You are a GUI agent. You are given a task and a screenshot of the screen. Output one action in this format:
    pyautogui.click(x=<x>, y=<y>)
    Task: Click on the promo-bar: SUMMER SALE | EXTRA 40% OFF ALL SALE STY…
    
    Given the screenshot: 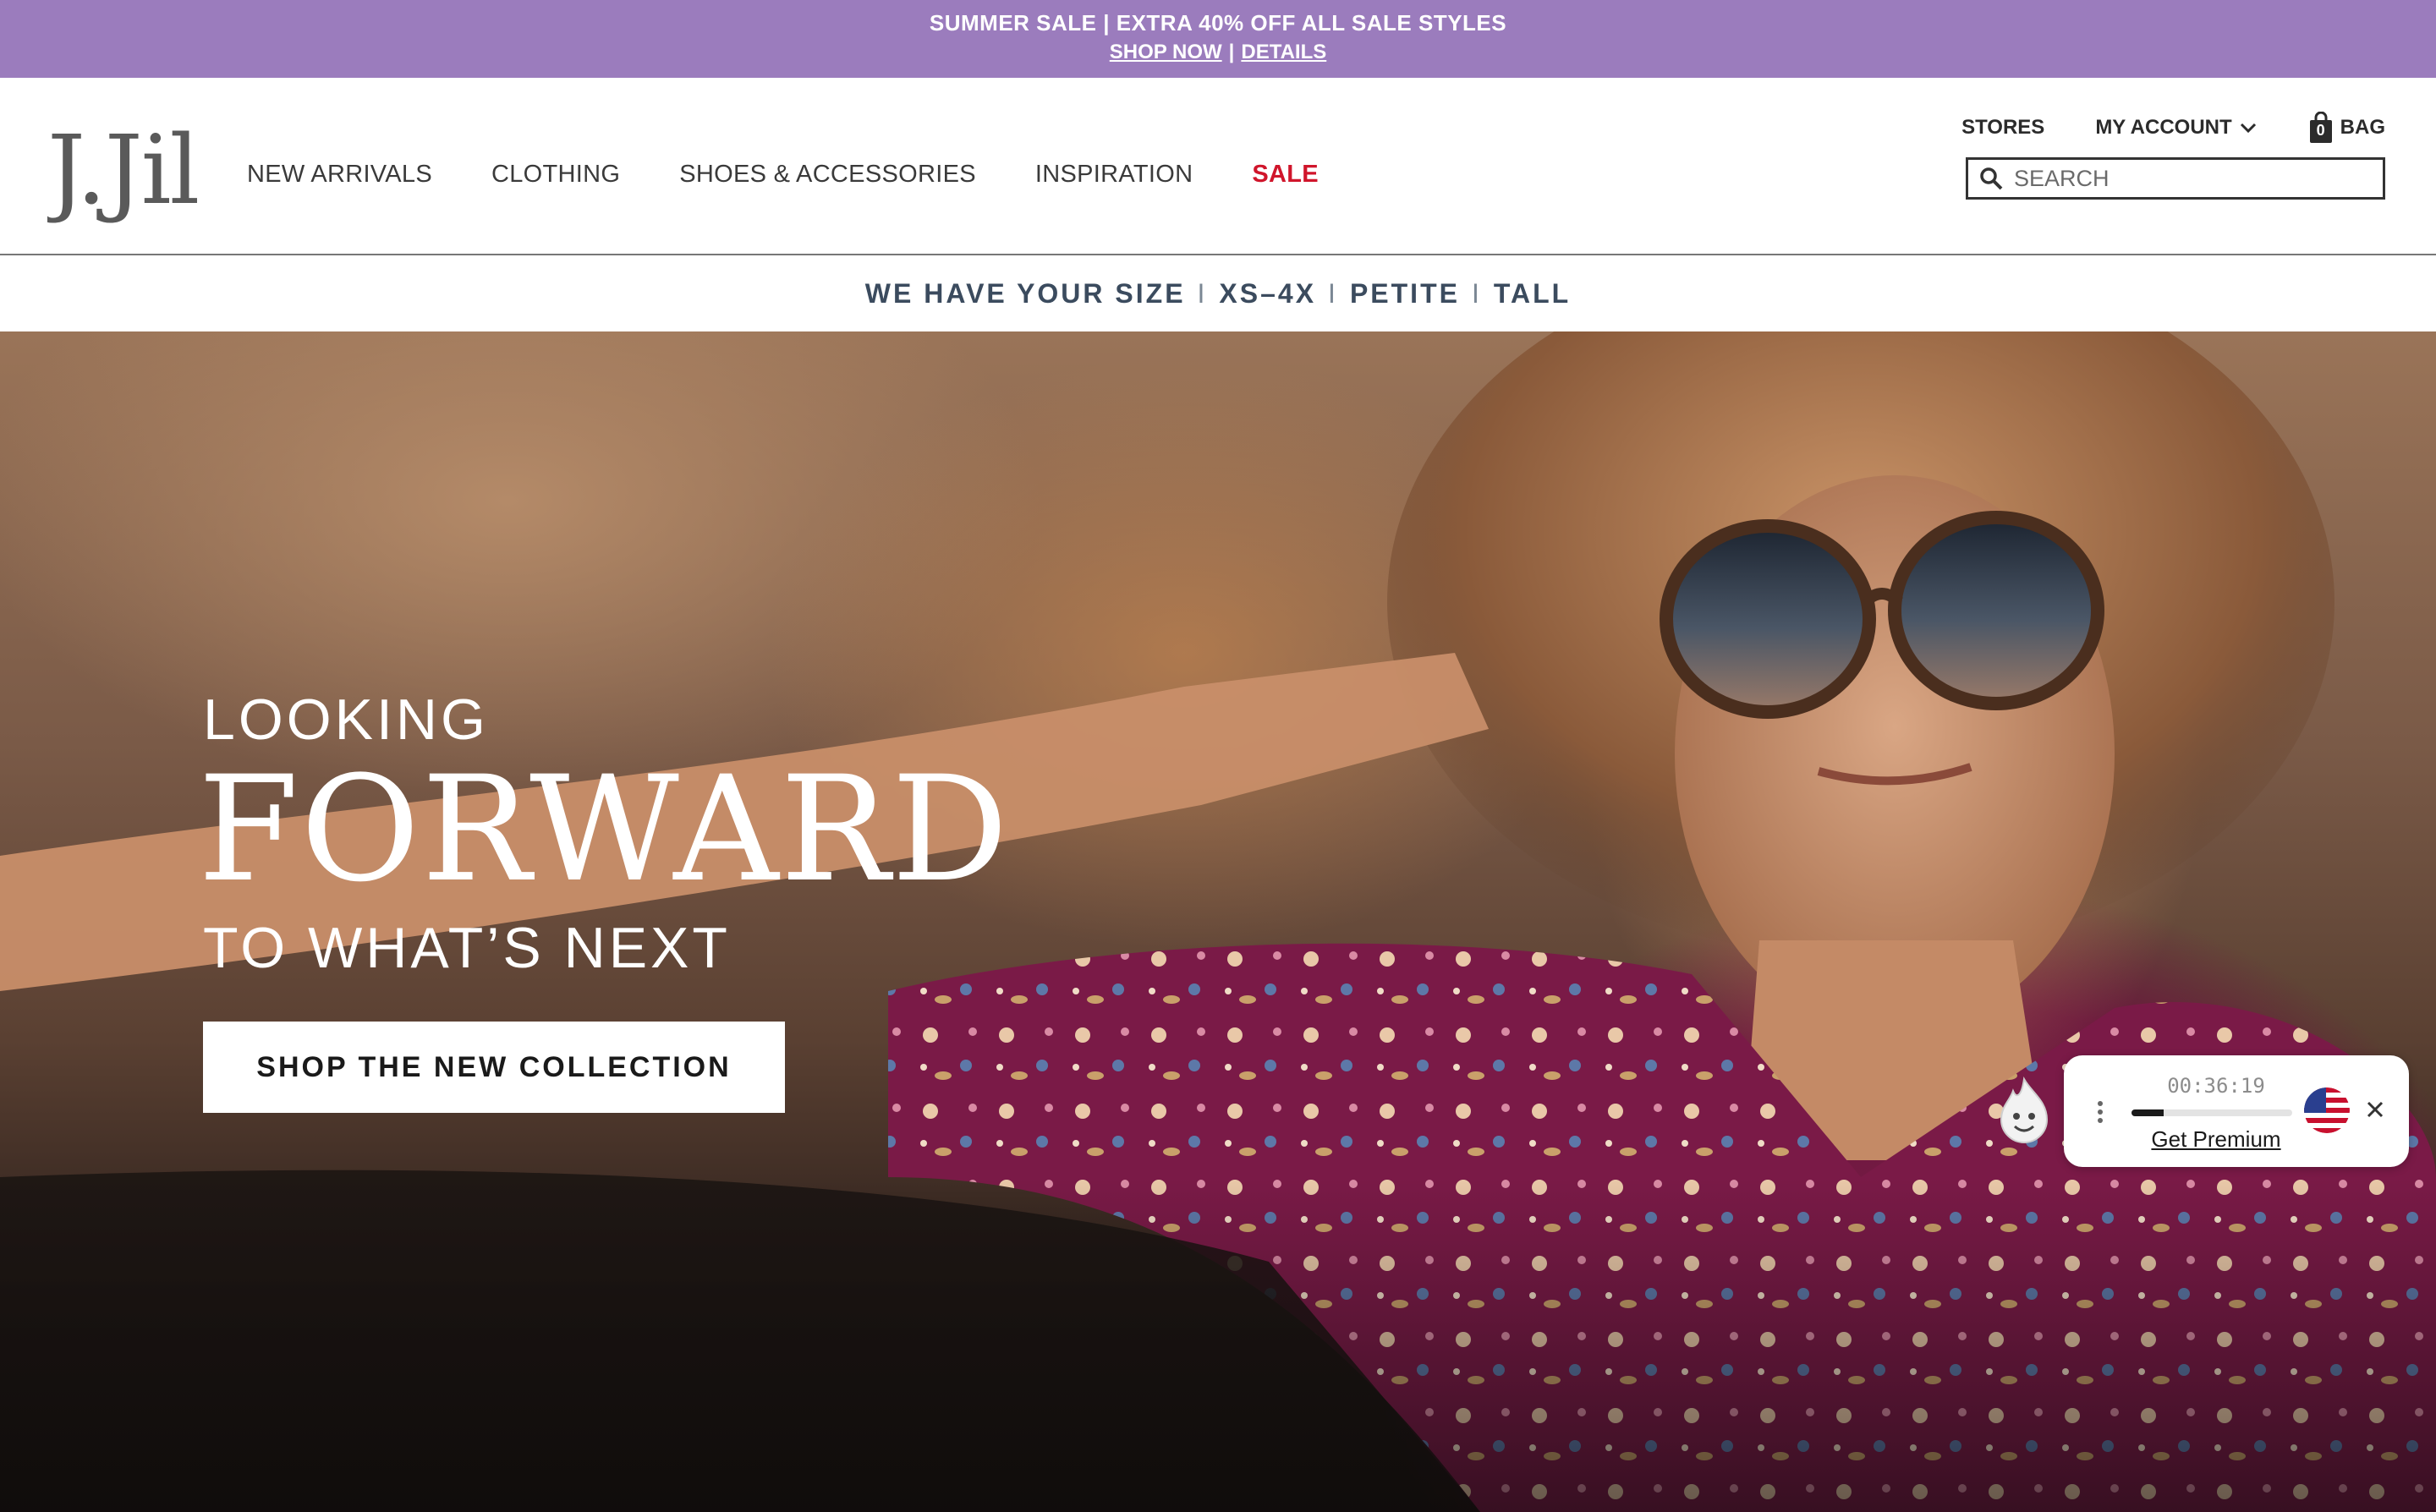 What is the action you would take?
    pyautogui.click(x=1218, y=39)
    